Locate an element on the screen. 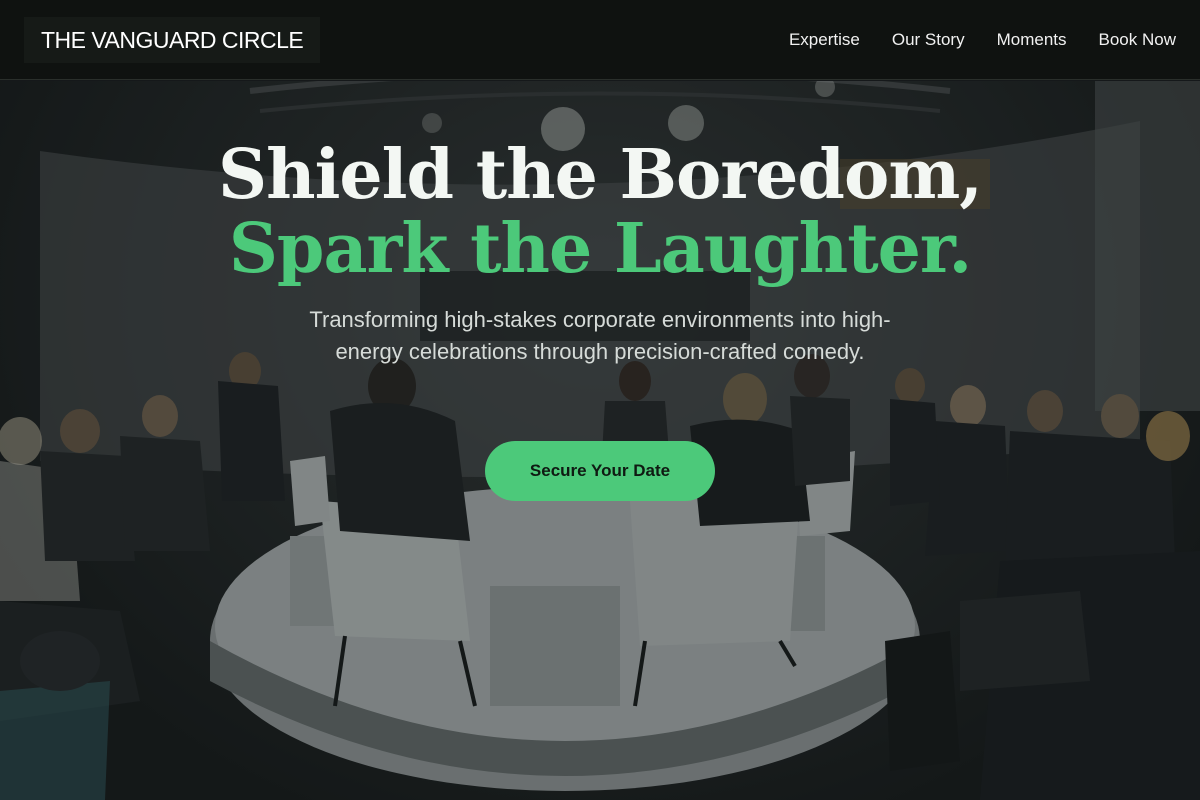 Image resolution: width=1200 pixels, height=800 pixels. nav-expertise: Expertise is located at coordinates (824, 40).